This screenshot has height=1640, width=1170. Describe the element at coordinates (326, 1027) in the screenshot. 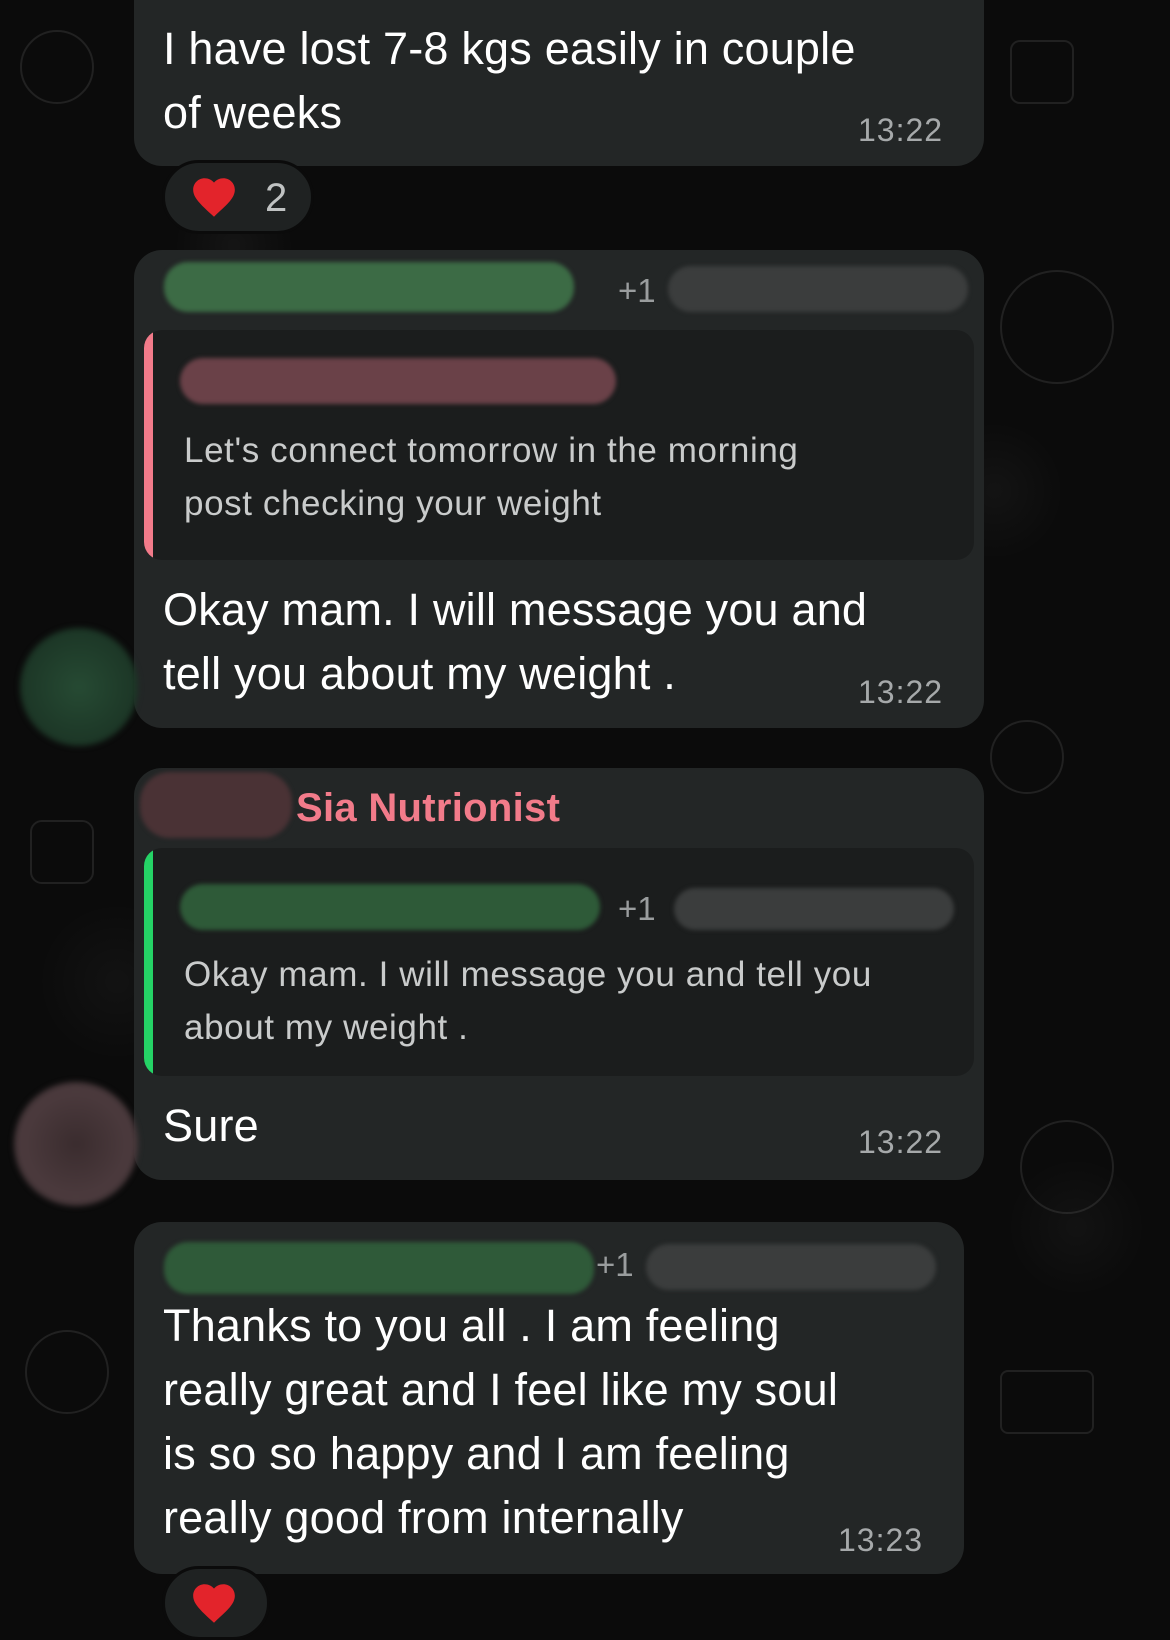

I see `quote-text: about my weight .` at that location.